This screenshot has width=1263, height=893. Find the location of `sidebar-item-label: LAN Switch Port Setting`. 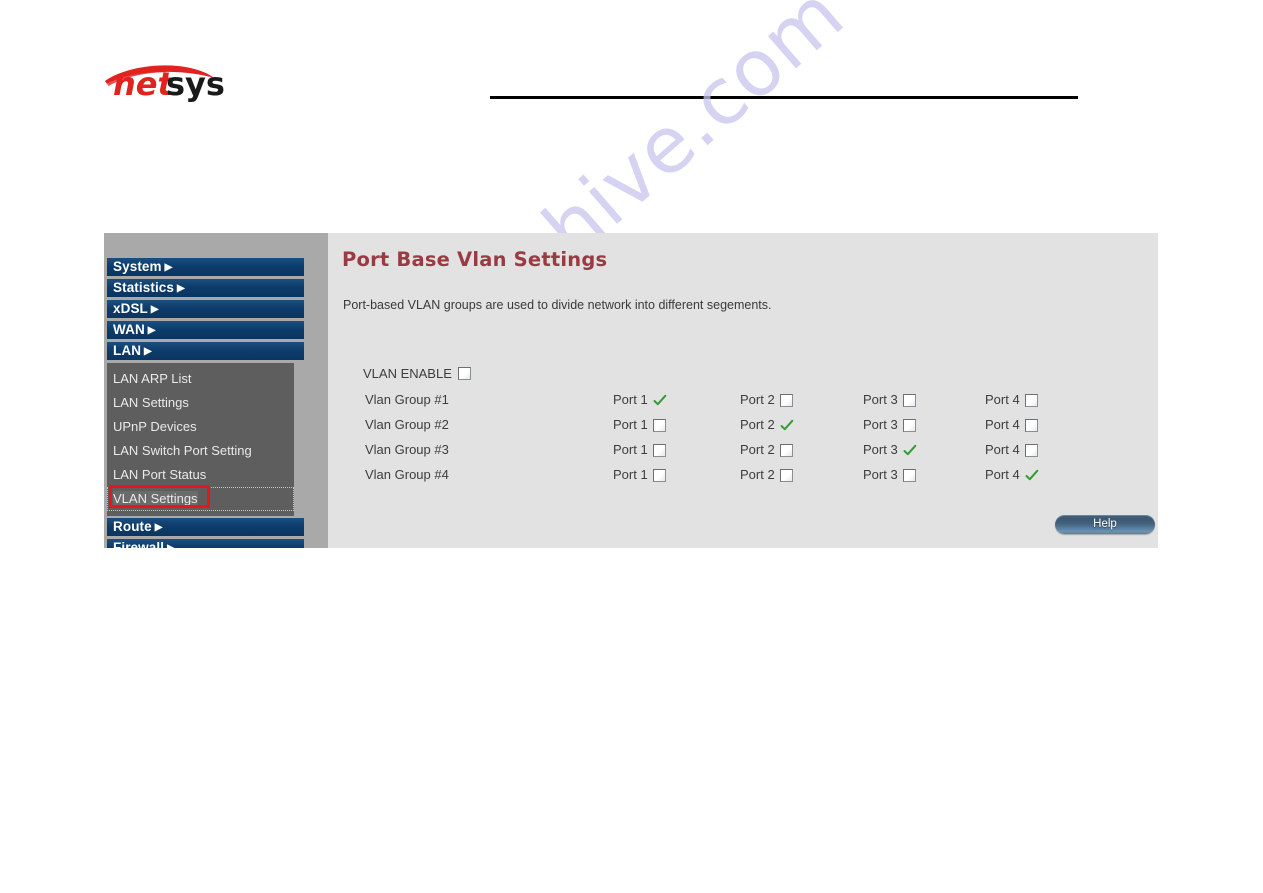

sidebar-item-label: LAN Switch Port Setting is located at coordinates (182, 450).